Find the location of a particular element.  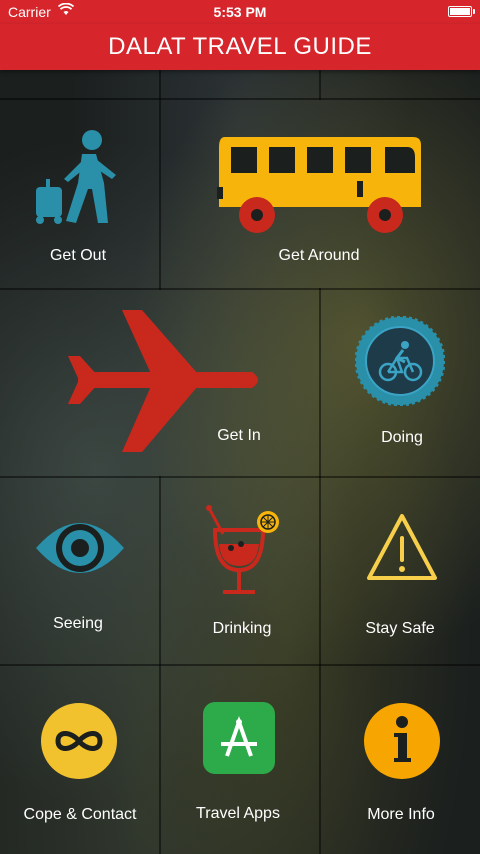

cocktail-icon is located at coordinates (242, 549).